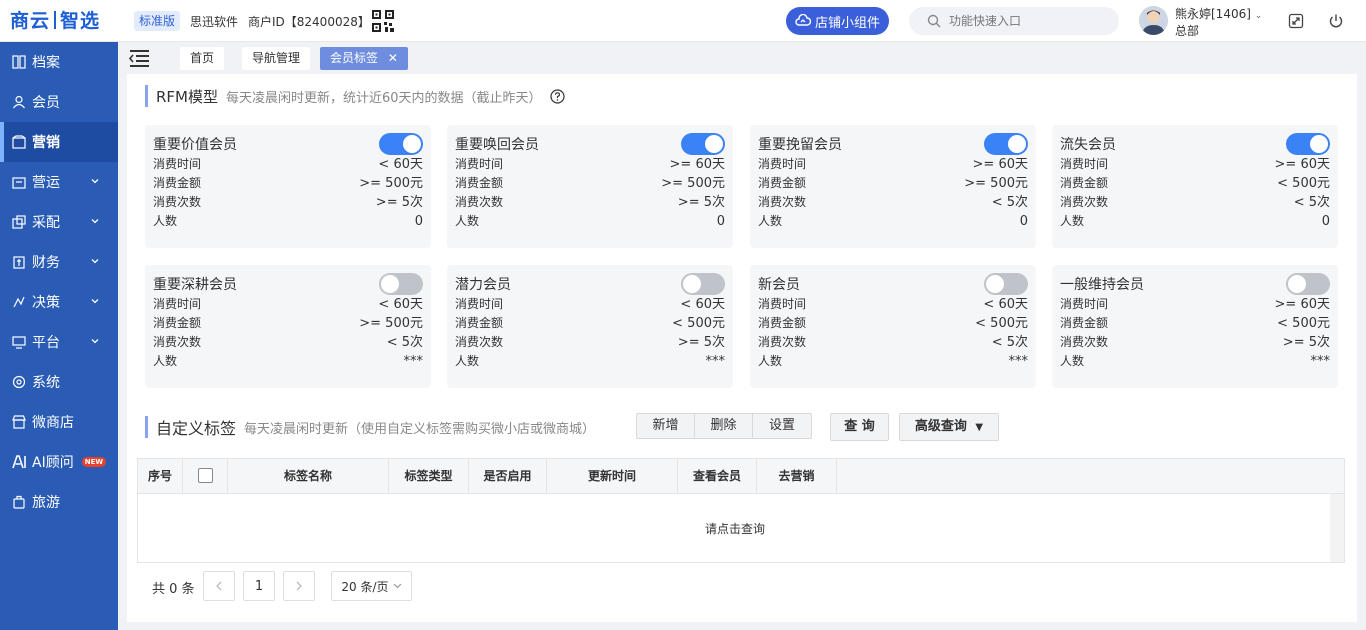  Describe the element at coordinates (55, 21) in the screenshot. I see `logo: 商云 智选` at that location.